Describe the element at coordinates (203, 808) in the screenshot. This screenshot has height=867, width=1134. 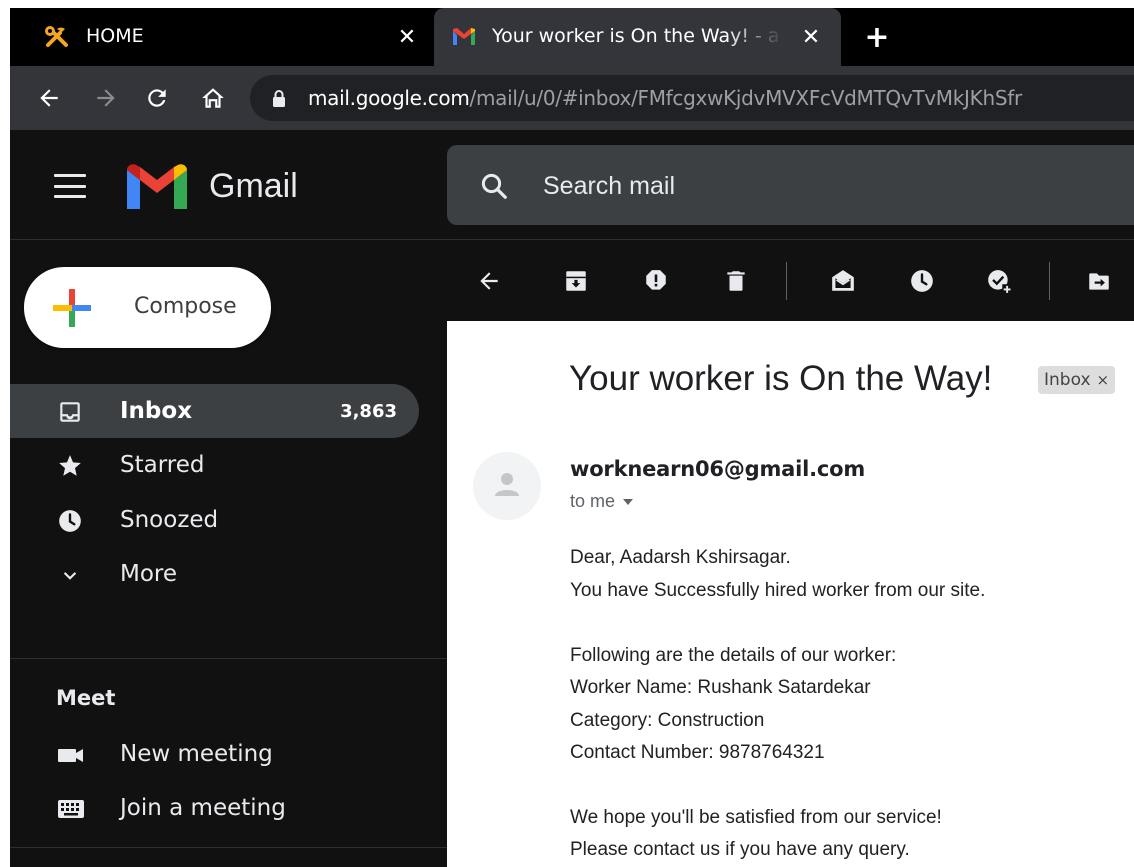
I see `meet-item-label: Join a meeting` at that location.